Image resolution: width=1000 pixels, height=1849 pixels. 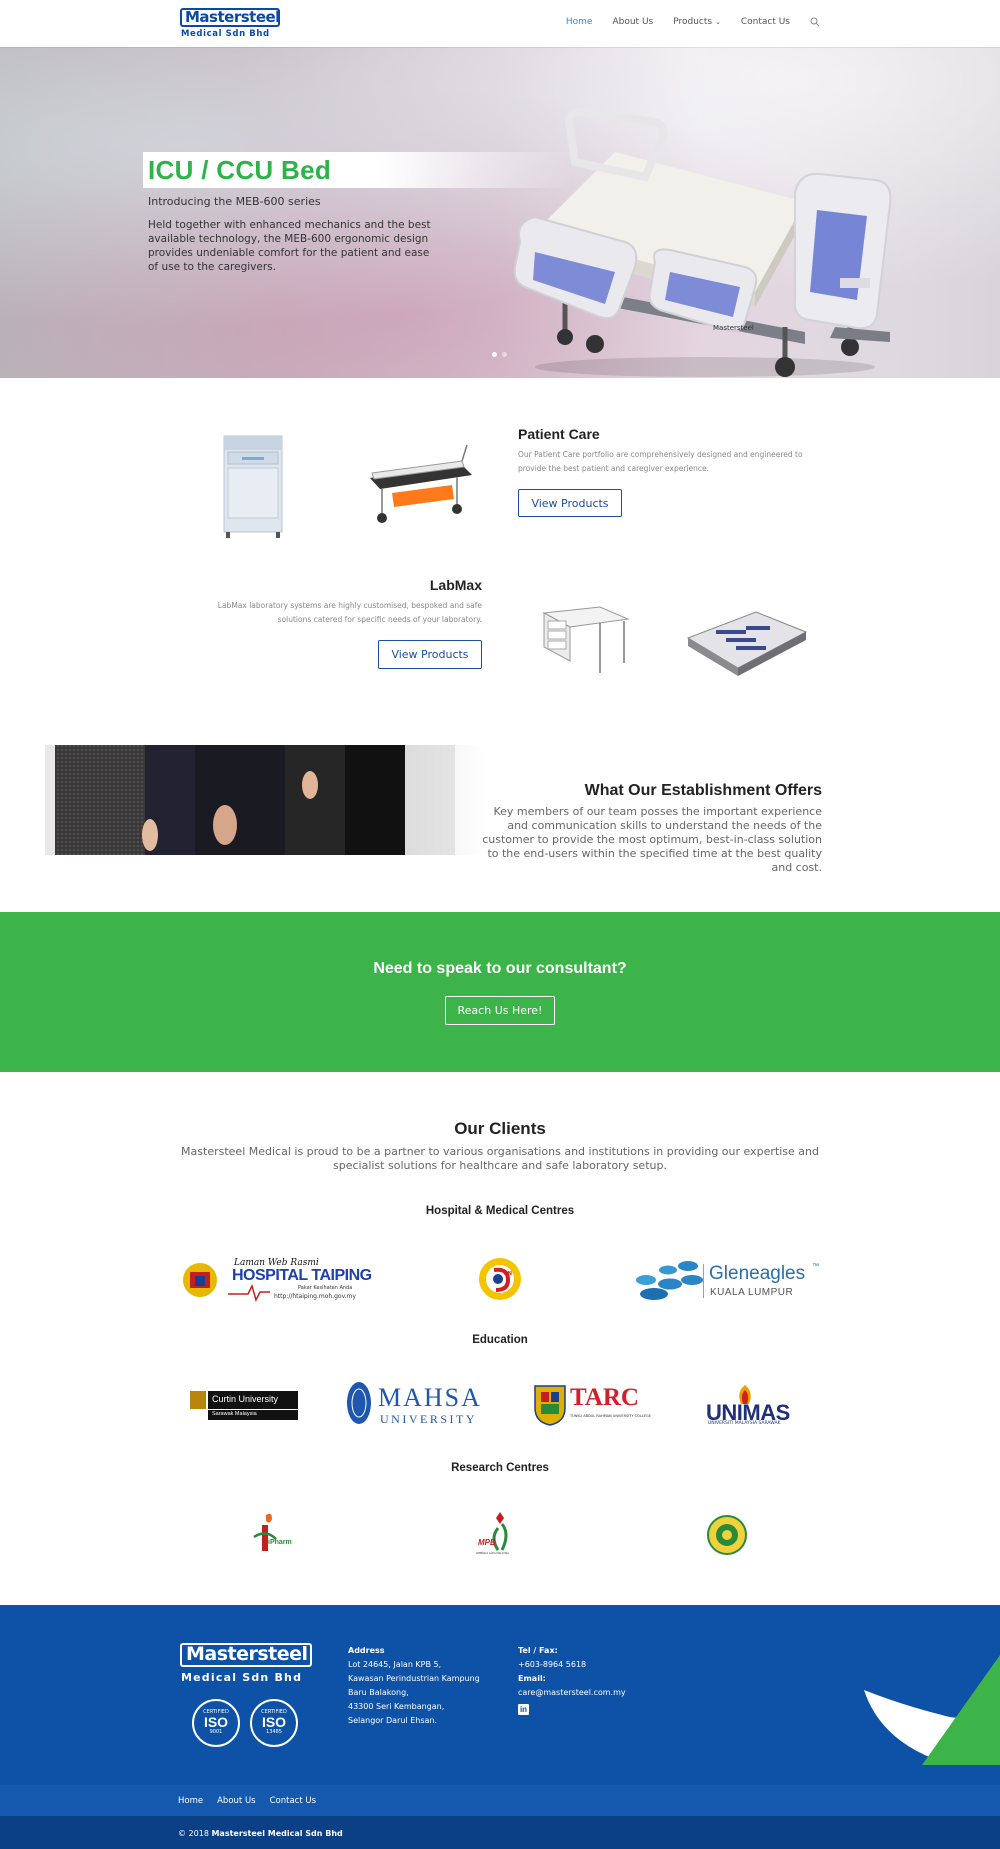 What do you see at coordinates (244, 1406) in the screenshot?
I see `curtin-university-logo: Curtin University Sarawak Malaysia` at bounding box center [244, 1406].